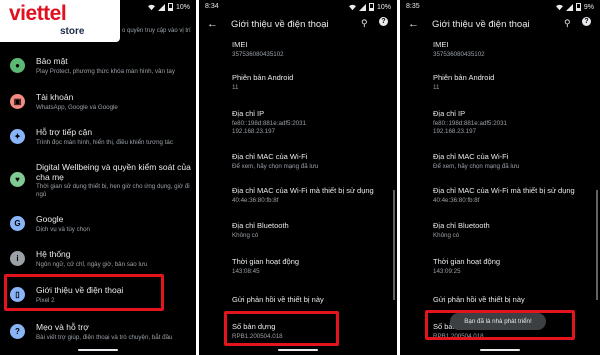 Image resolution: width=600 pixels, height=355 pixels. What do you see at coordinates (156, 31) in the screenshot?
I see `location-permission-subtext: o quyền truy cập vào vị trí` at bounding box center [156, 31].